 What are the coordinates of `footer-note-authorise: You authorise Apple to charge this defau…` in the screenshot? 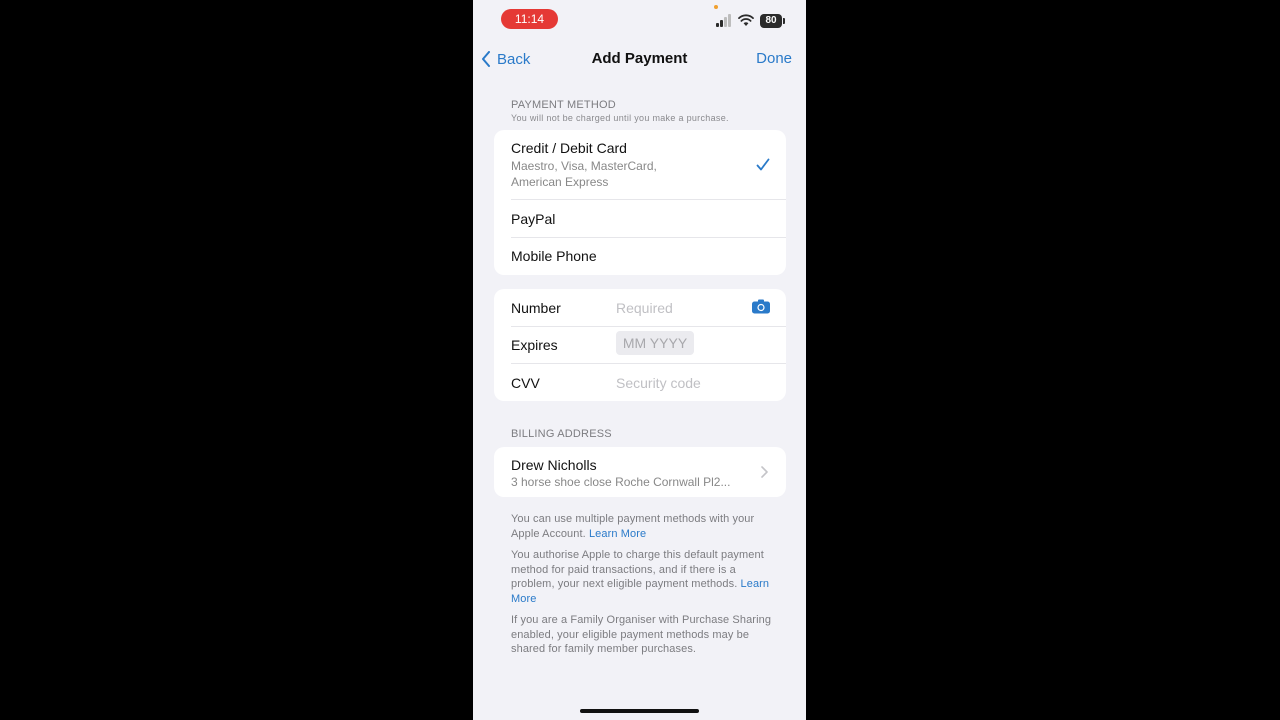 It's located at (642, 577).